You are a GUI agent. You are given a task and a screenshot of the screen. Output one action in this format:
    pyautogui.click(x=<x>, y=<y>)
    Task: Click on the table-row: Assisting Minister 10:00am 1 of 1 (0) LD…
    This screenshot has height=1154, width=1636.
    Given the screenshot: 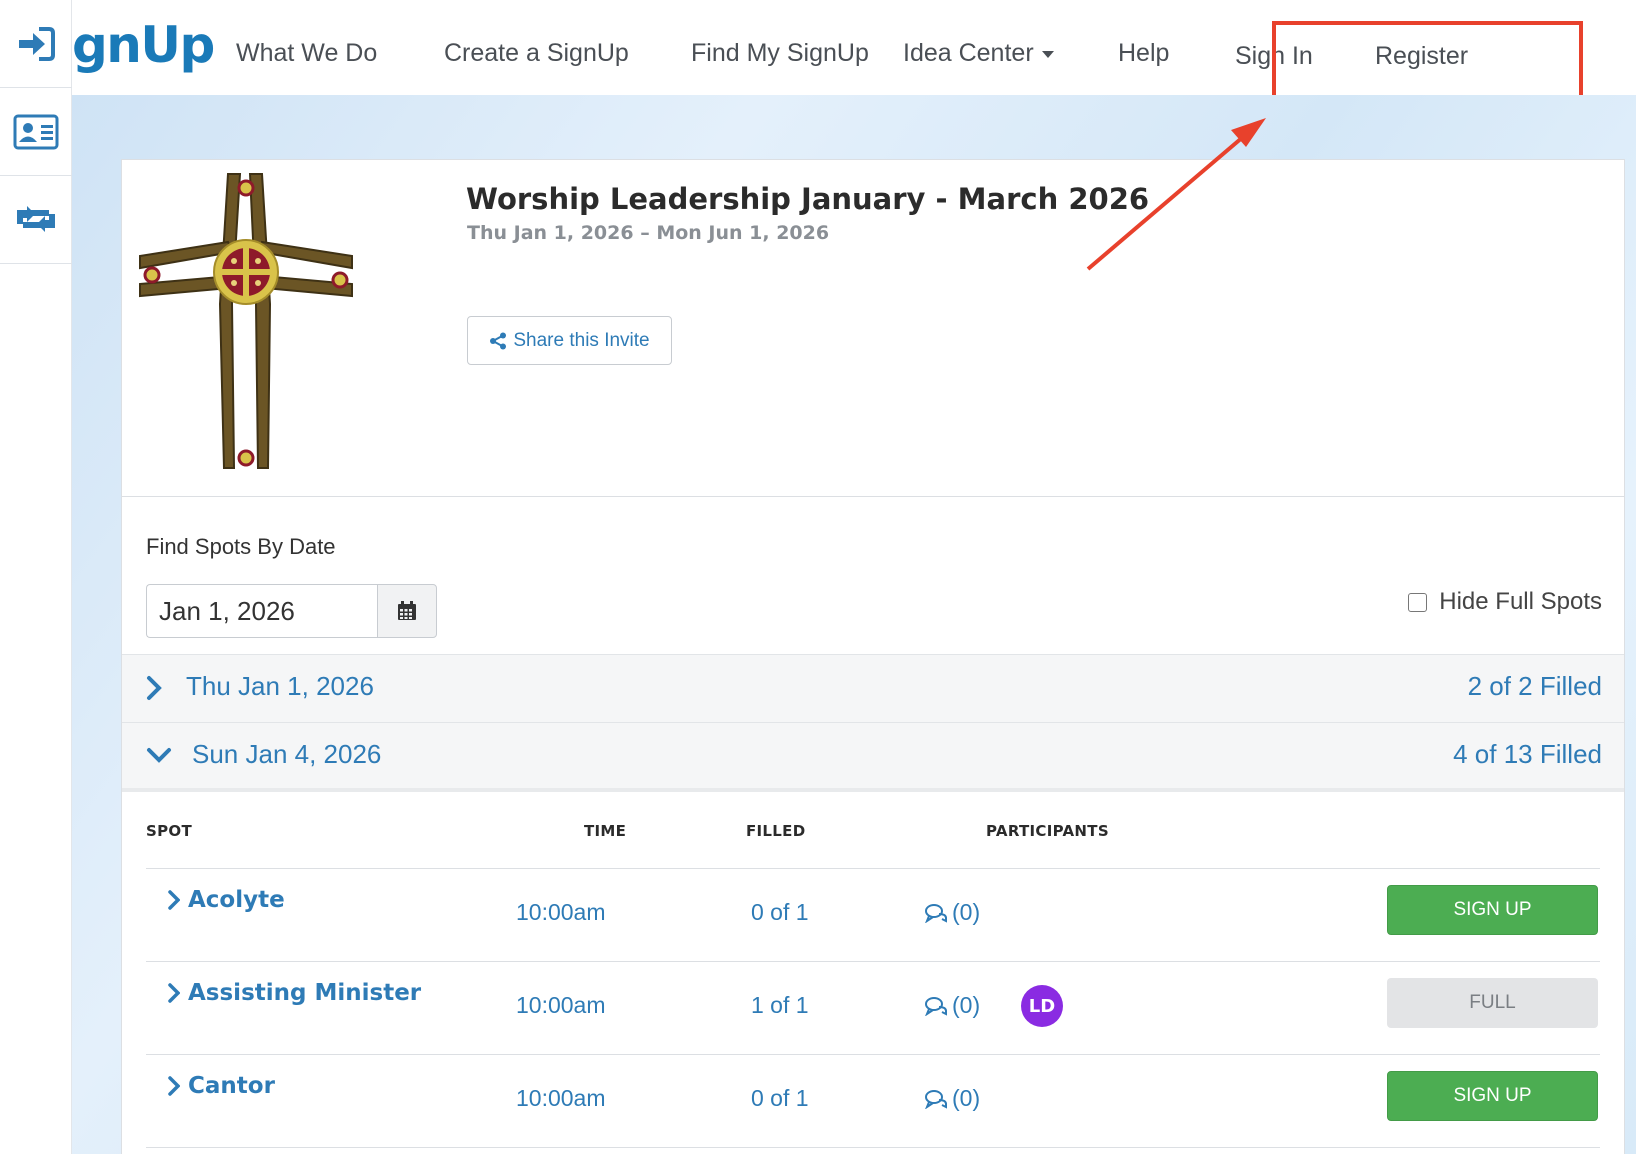 What is the action you would take?
    pyautogui.click(x=873, y=1007)
    